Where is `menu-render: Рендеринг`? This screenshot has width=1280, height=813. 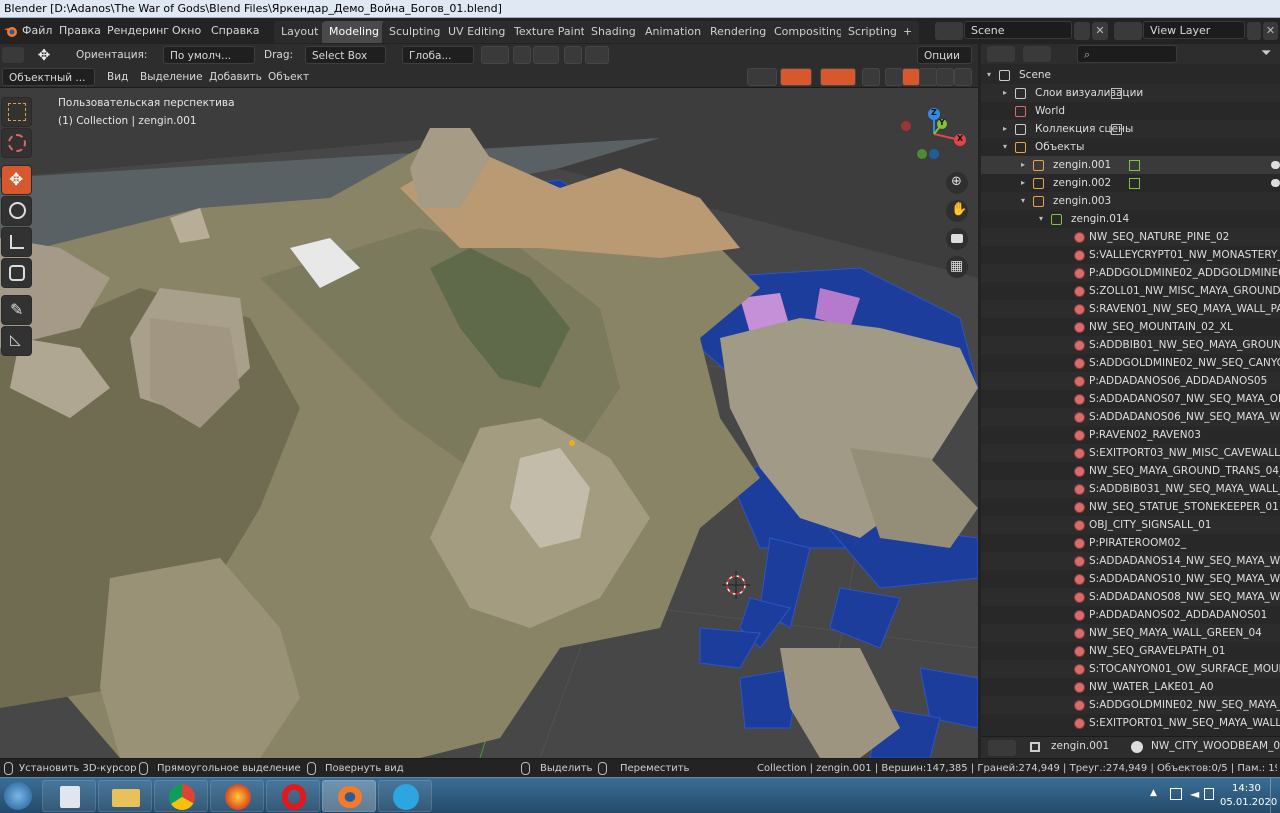 menu-render: Рендеринг is located at coordinates (138, 31).